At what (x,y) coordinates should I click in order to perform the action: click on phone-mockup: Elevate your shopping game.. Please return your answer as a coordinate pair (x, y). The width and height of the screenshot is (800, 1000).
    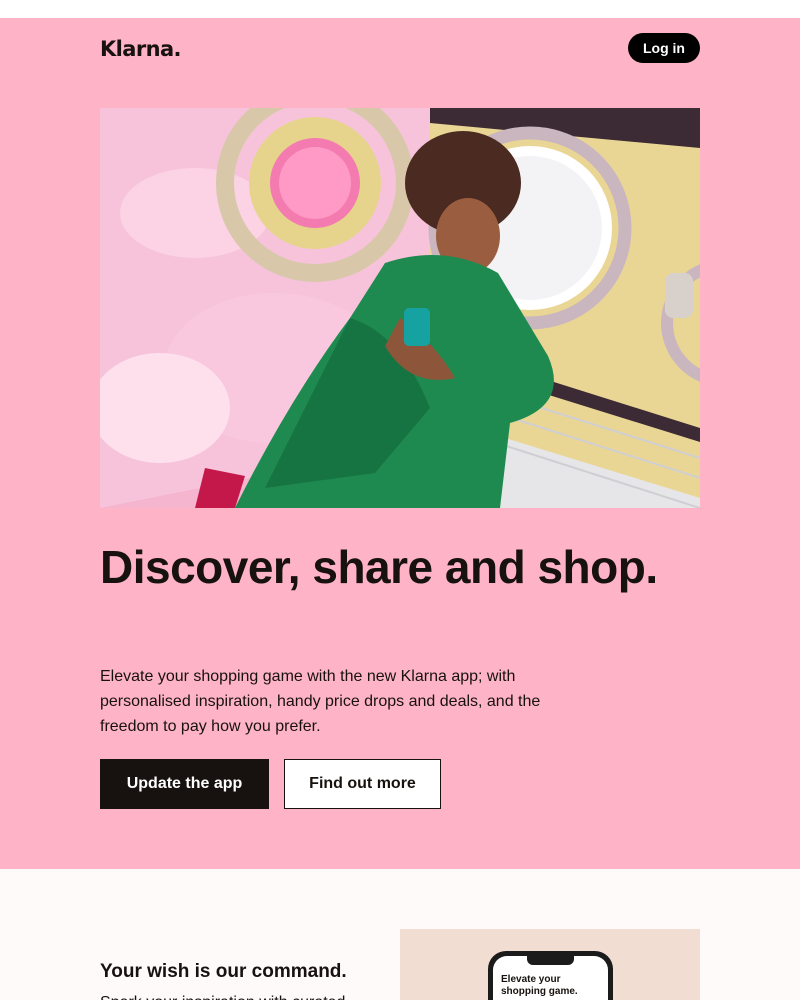
    Looking at the image, I should click on (550, 975).